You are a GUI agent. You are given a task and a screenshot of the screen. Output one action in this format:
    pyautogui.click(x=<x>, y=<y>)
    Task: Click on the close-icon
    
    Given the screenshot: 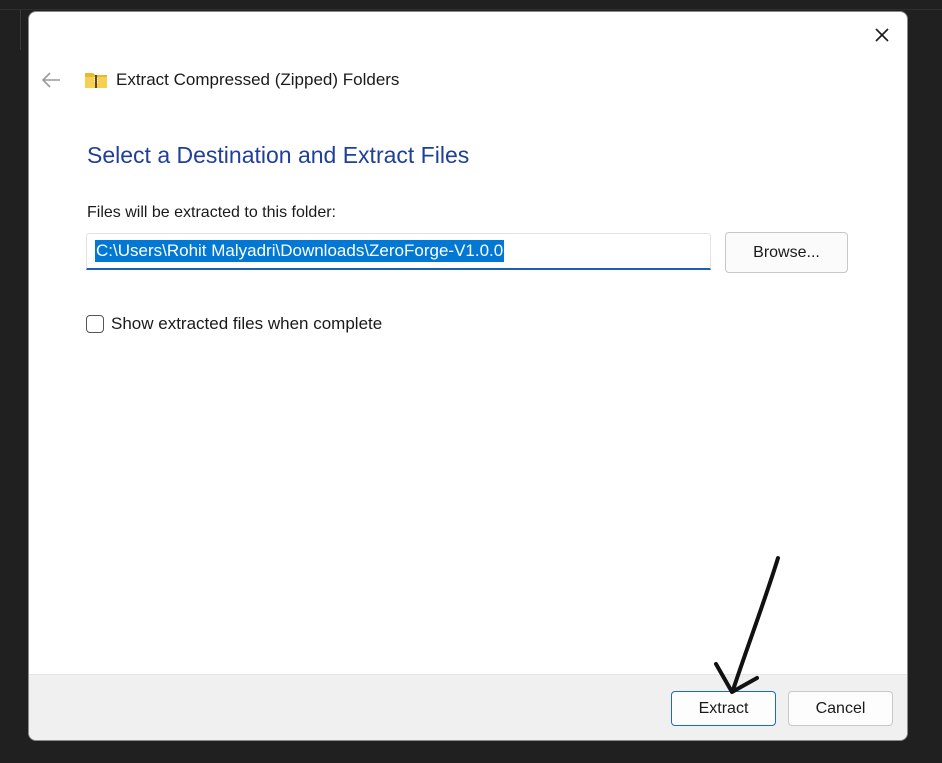 What is the action you would take?
    pyautogui.click(x=882, y=35)
    